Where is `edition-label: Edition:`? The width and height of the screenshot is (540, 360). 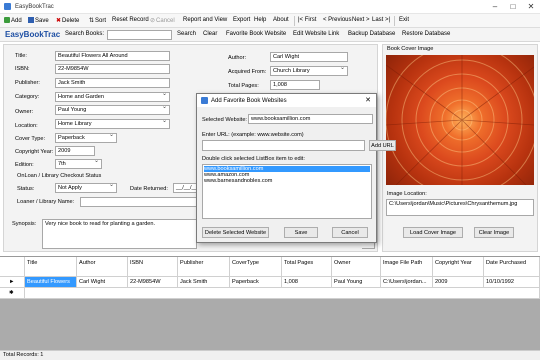 edition-label: Edition: is located at coordinates (24, 165).